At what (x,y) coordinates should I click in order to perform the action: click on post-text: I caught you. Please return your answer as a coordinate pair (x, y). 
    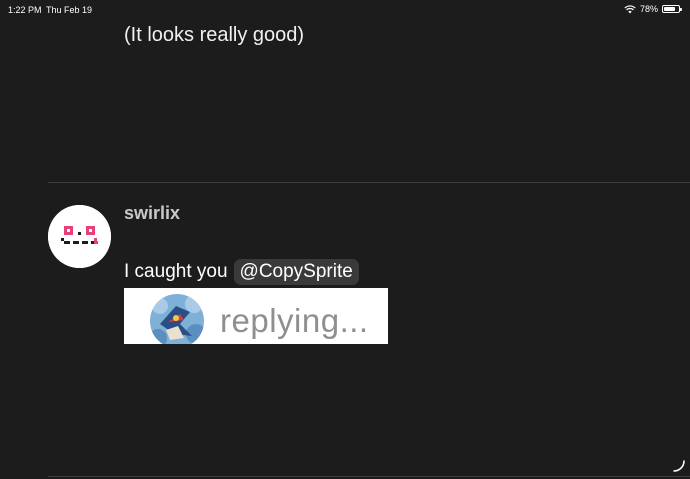
    Looking at the image, I should click on (176, 271).